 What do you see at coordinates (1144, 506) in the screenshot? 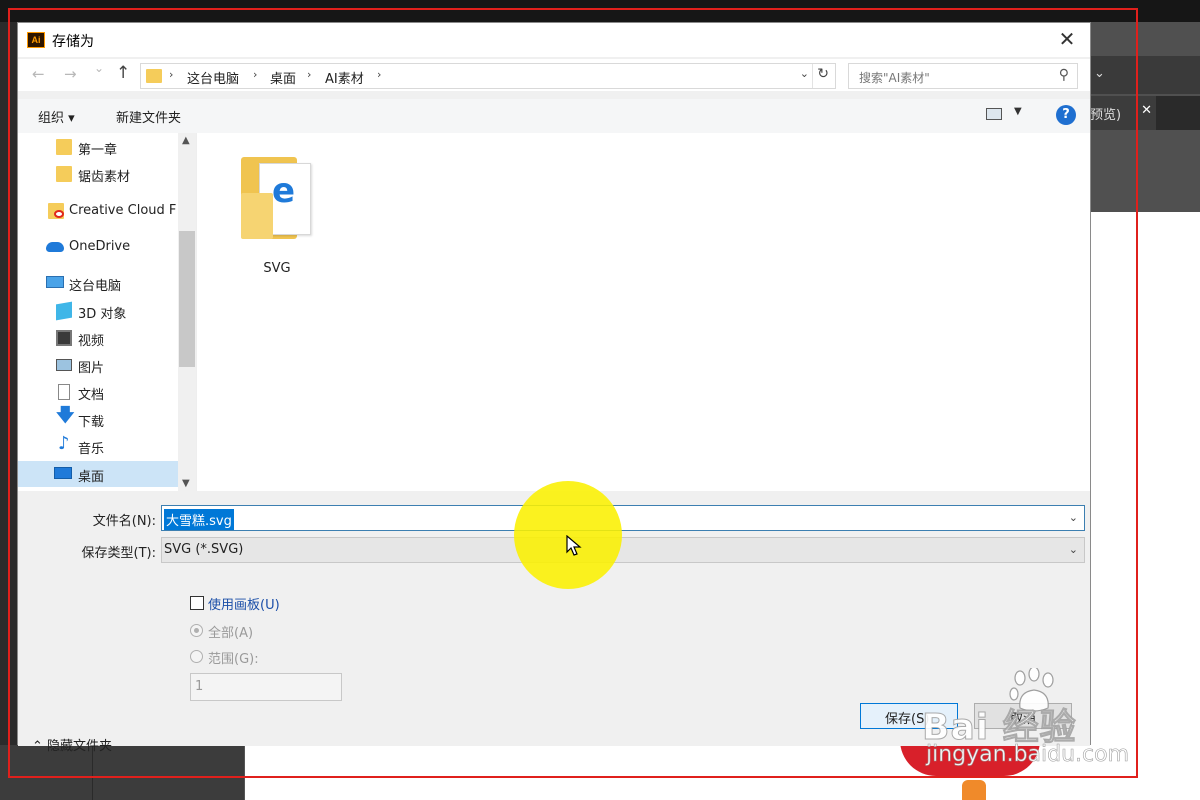
I see `app-canvas` at bounding box center [1144, 506].